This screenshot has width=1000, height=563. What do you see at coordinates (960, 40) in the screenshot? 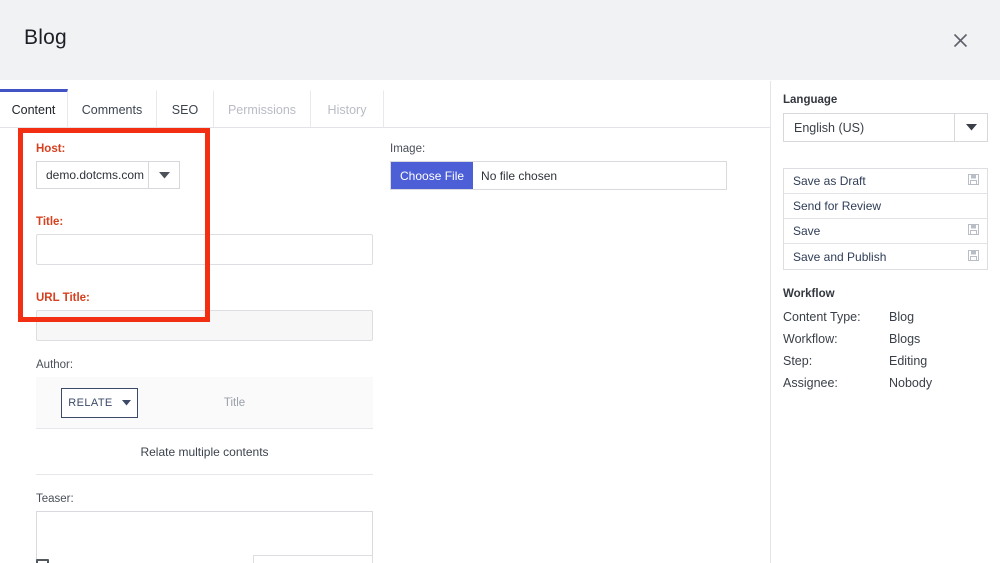
I see `close-icon` at bounding box center [960, 40].